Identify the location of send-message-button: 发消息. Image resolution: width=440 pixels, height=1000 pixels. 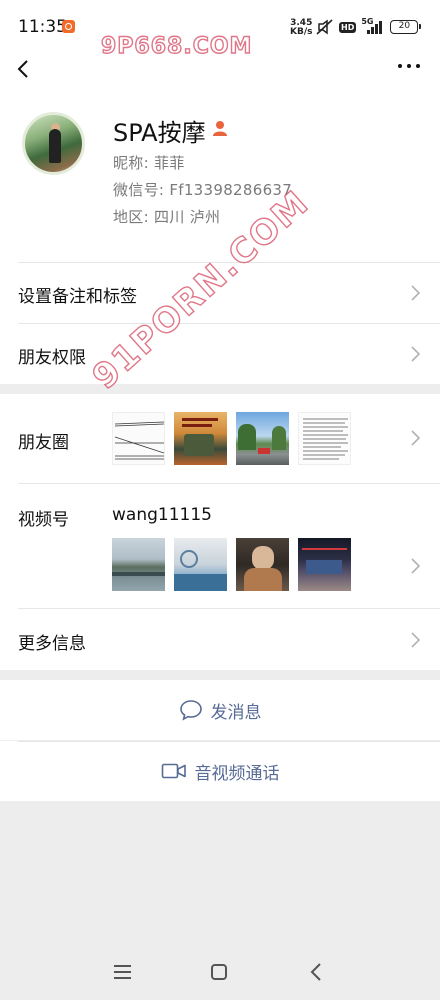
(220, 710).